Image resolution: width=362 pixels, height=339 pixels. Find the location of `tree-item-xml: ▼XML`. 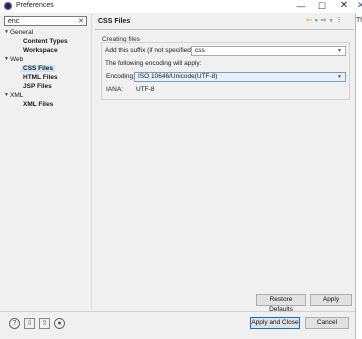

tree-item-xml: ▼XML is located at coordinates (13, 95).